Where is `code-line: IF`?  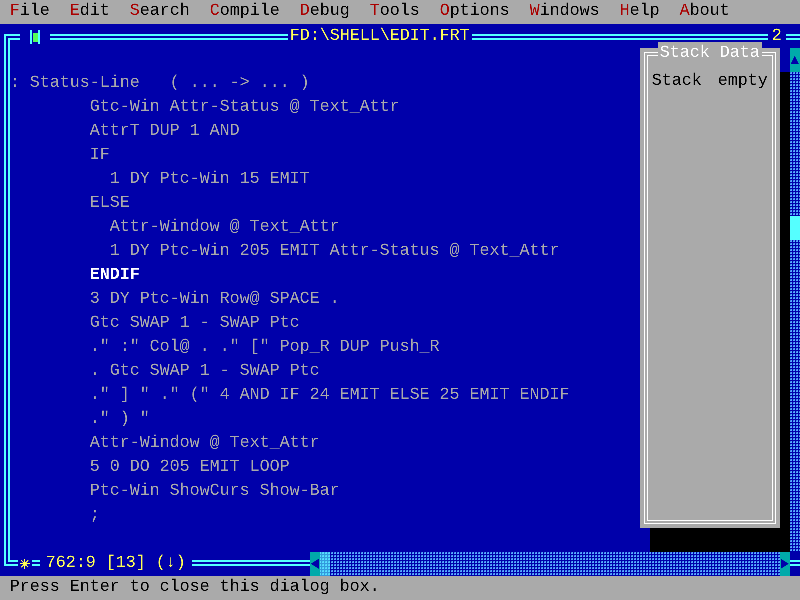
code-line: IF is located at coordinates (99, 156).